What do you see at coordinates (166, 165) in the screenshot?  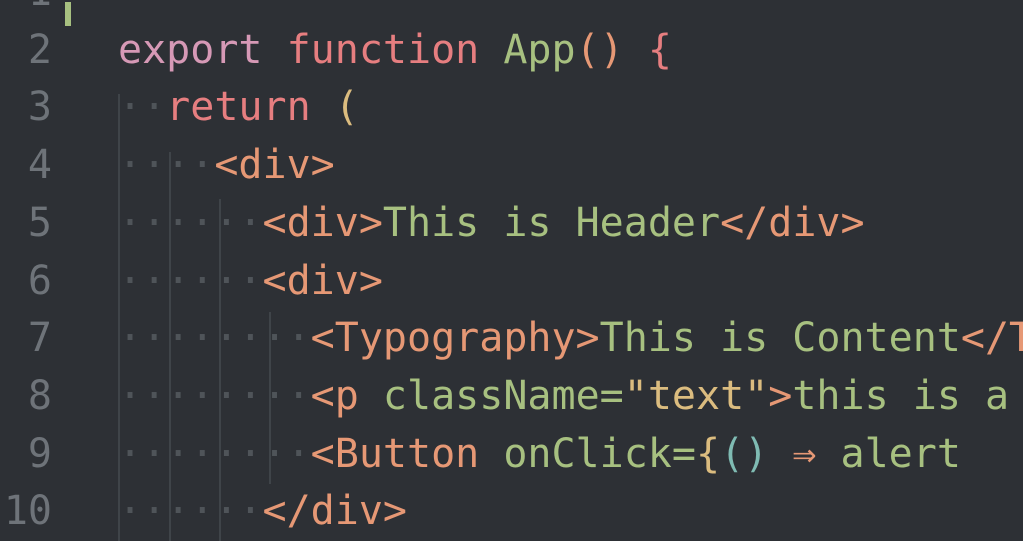 I see `whitespace-marker: ····` at bounding box center [166, 165].